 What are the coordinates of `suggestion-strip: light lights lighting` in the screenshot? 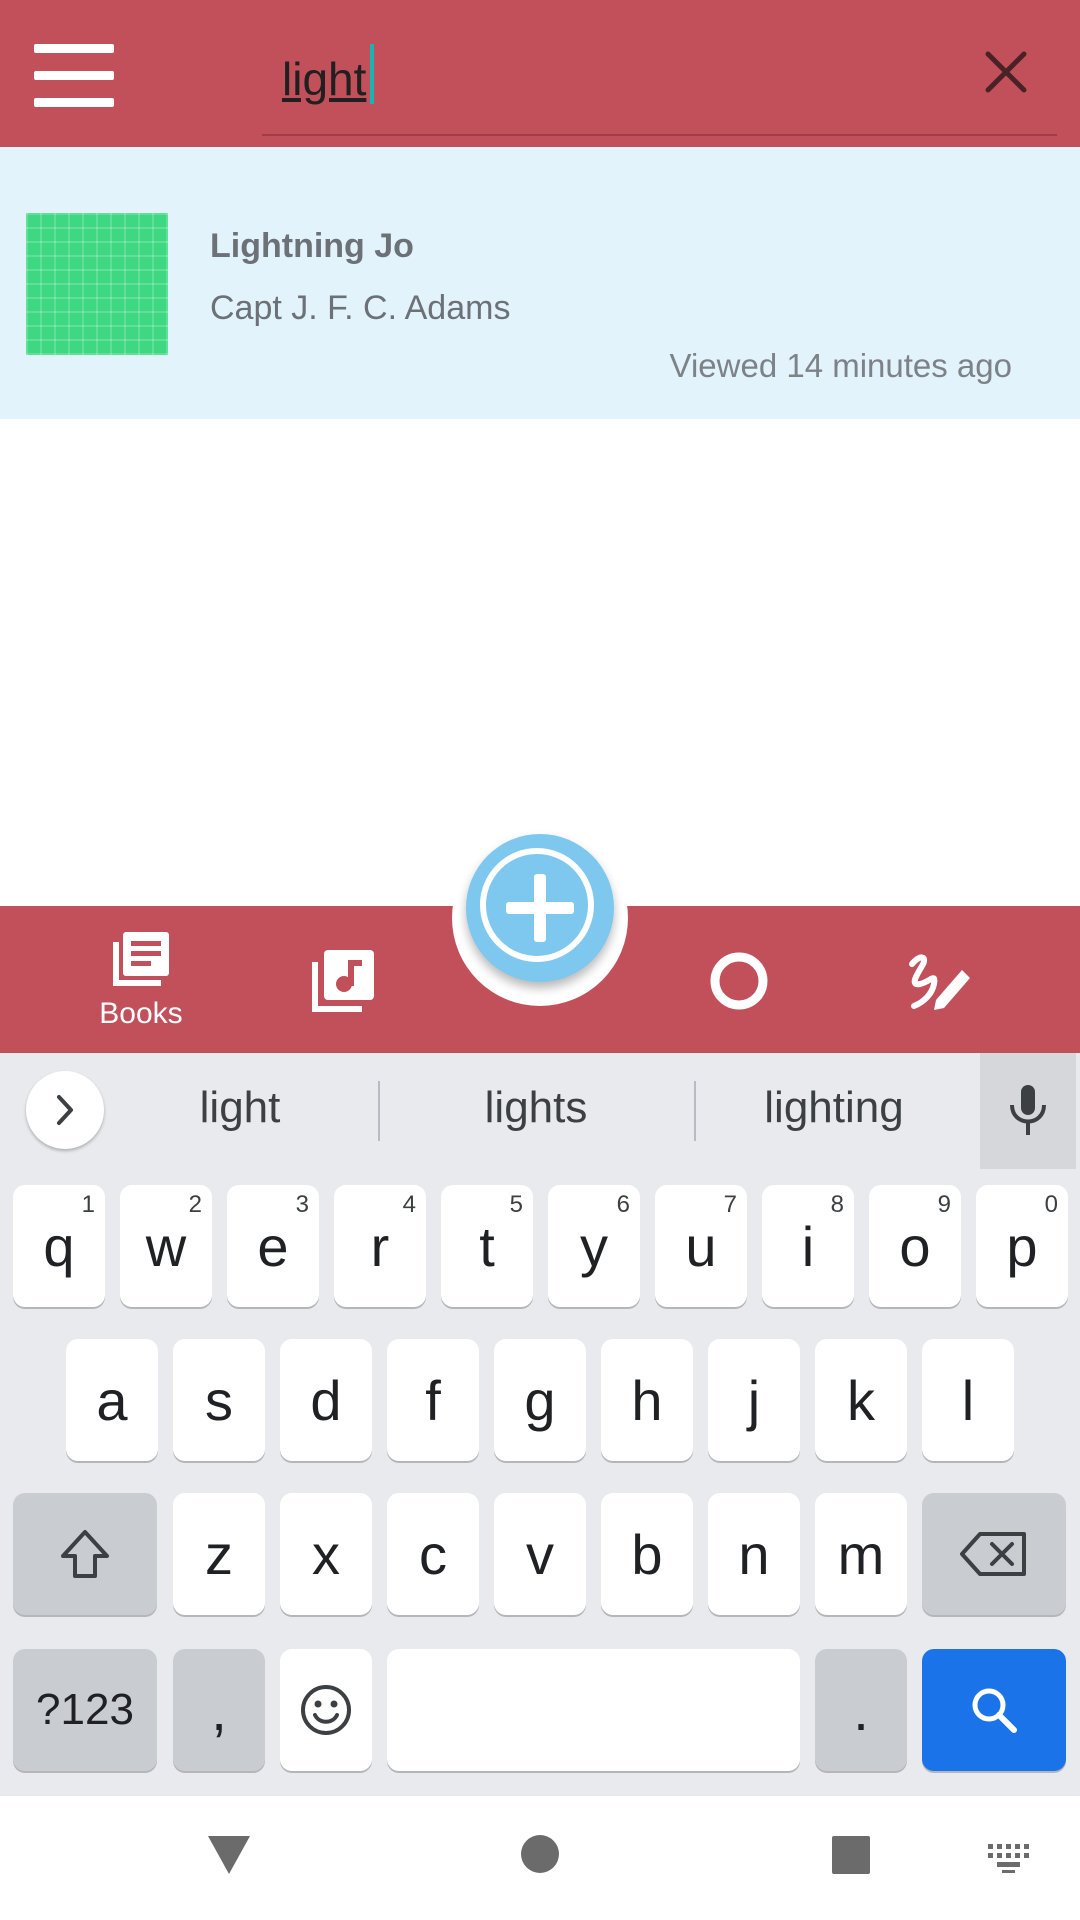 It's located at (540, 1111).